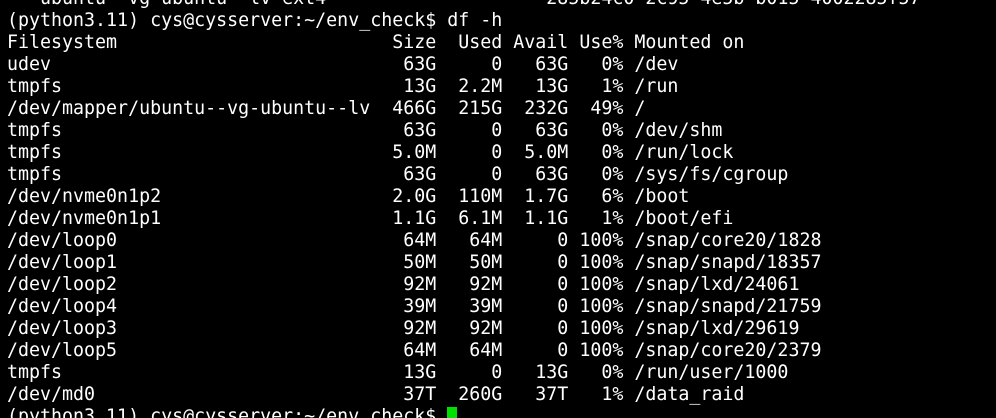  Describe the element at coordinates (475, 20) in the screenshot. I see `command-text: df -h` at that location.